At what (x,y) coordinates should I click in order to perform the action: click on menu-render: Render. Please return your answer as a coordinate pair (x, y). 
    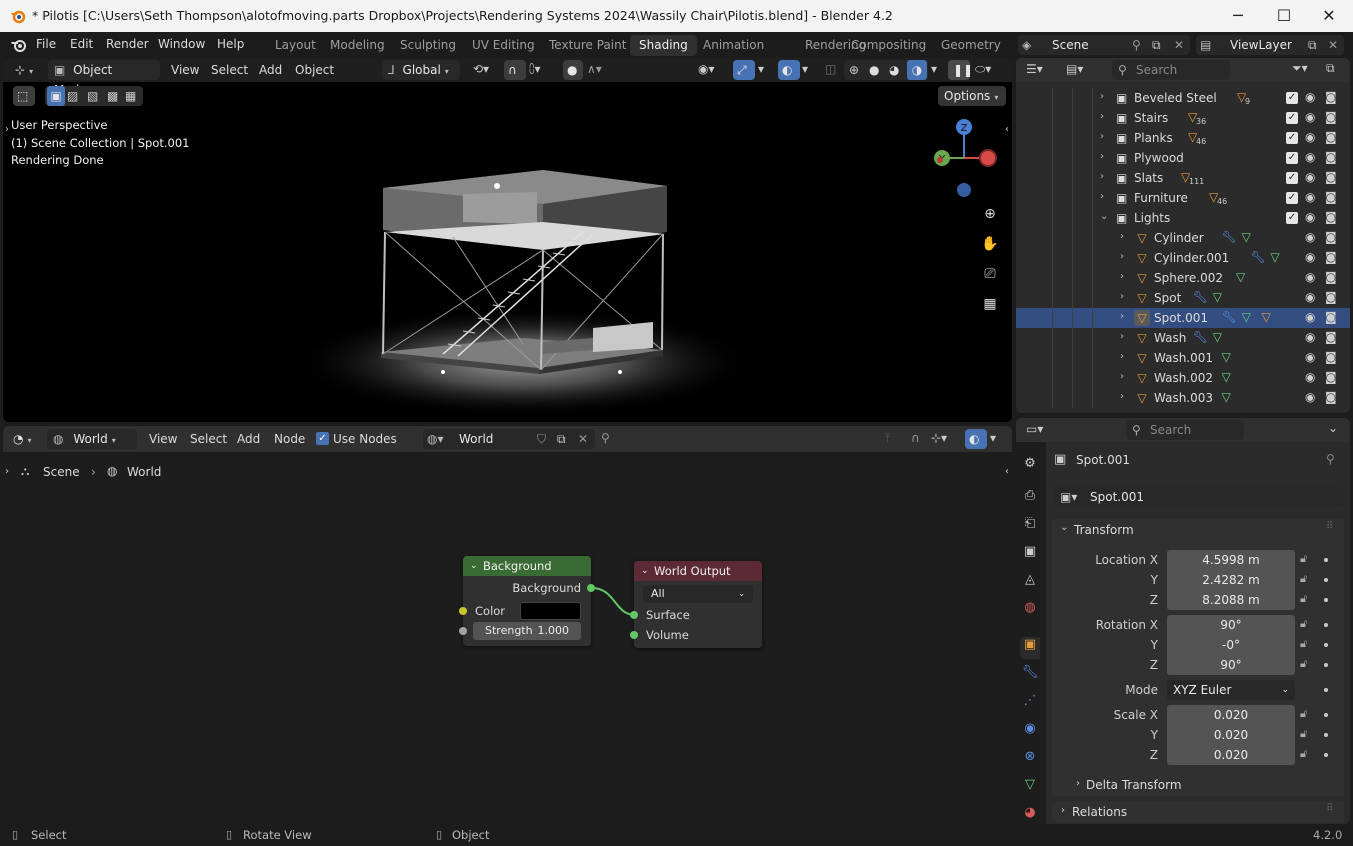
    Looking at the image, I should click on (127, 44).